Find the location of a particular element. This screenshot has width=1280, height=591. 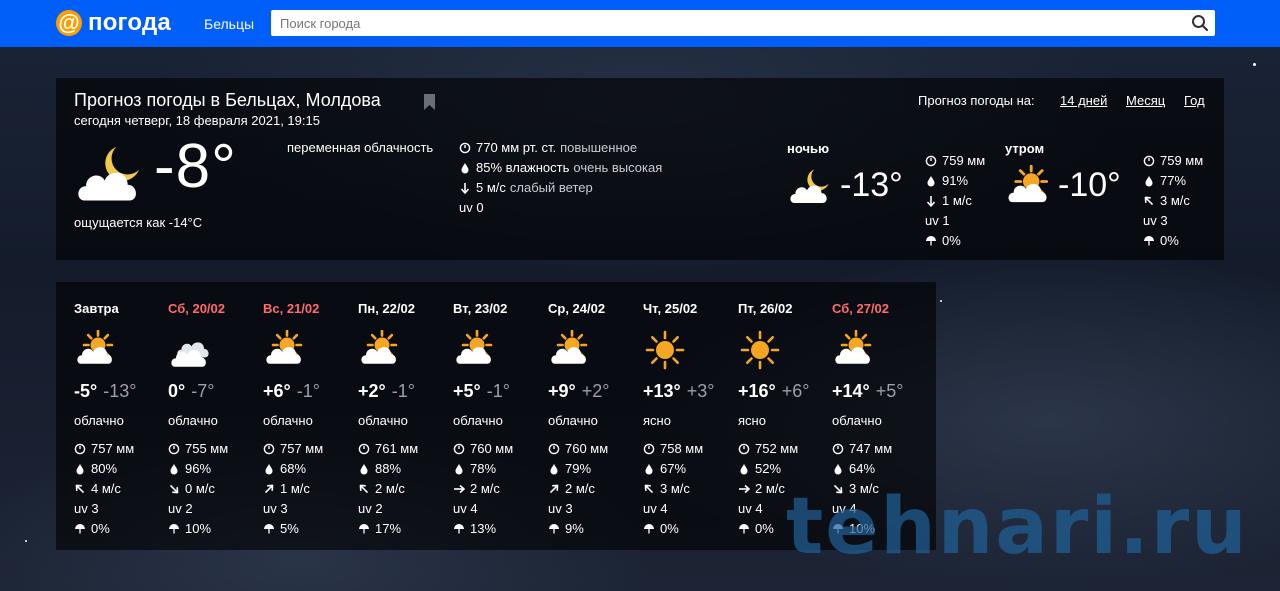

day-humidity: 68% is located at coordinates (284, 468).